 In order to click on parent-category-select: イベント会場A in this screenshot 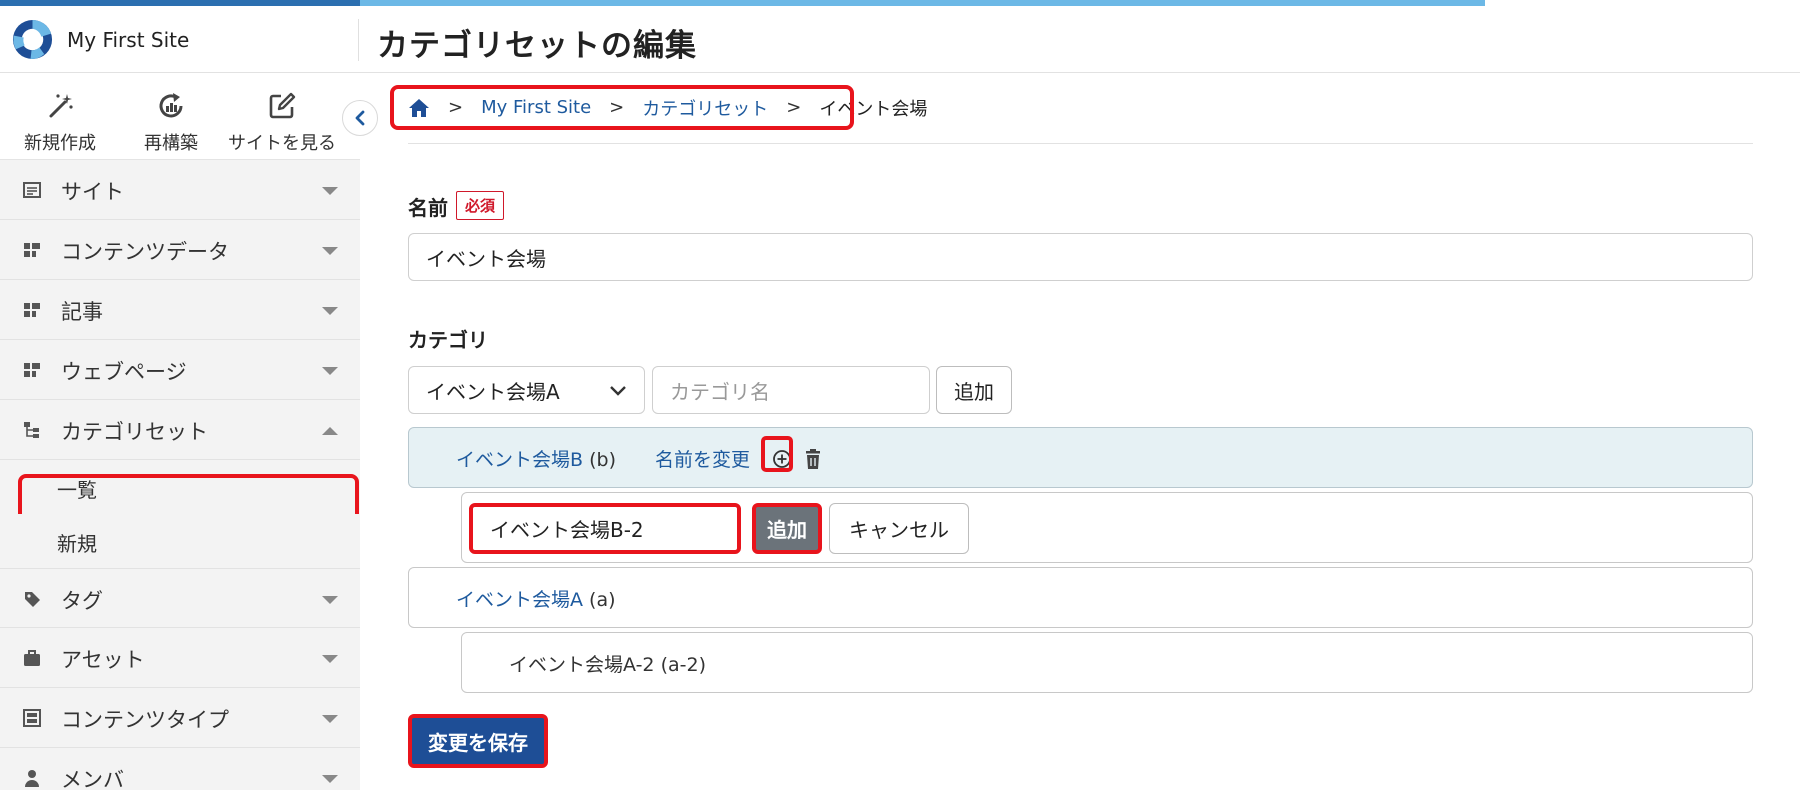, I will do `click(526, 390)`.